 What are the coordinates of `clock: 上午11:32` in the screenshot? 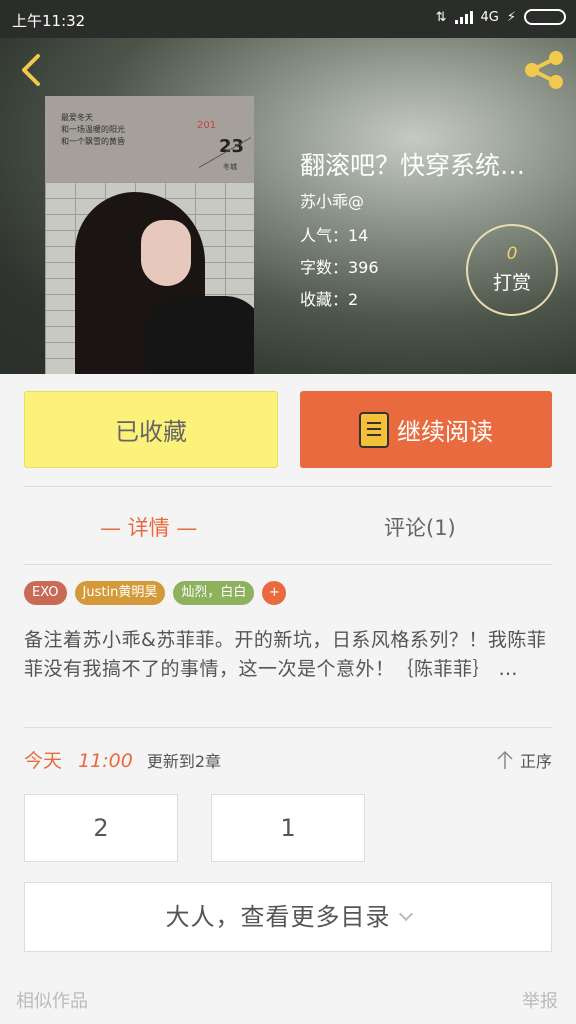 It's located at (49, 21).